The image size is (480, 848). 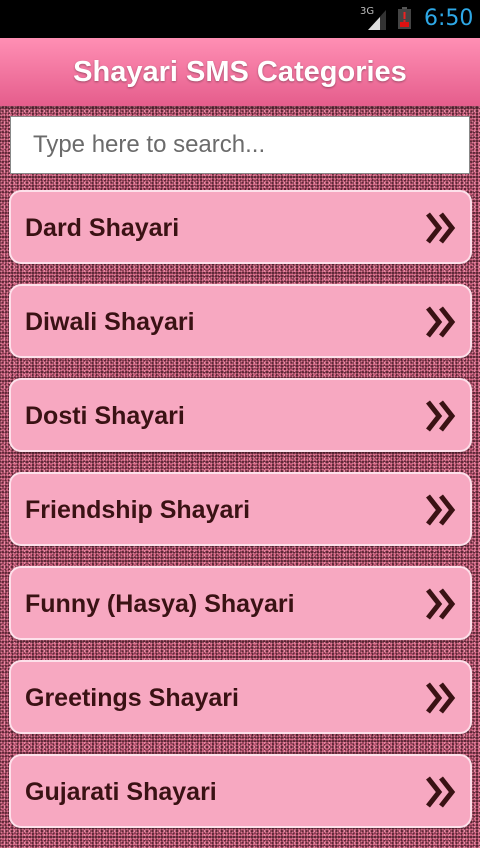 What do you see at coordinates (121, 792) in the screenshot?
I see `category-label: Gujarati Shayari` at bounding box center [121, 792].